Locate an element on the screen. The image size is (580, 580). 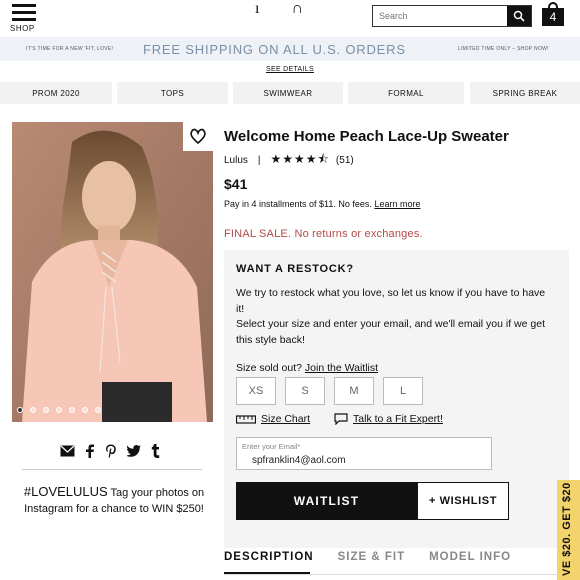
pinterest-icon is located at coordinates (111, 451).